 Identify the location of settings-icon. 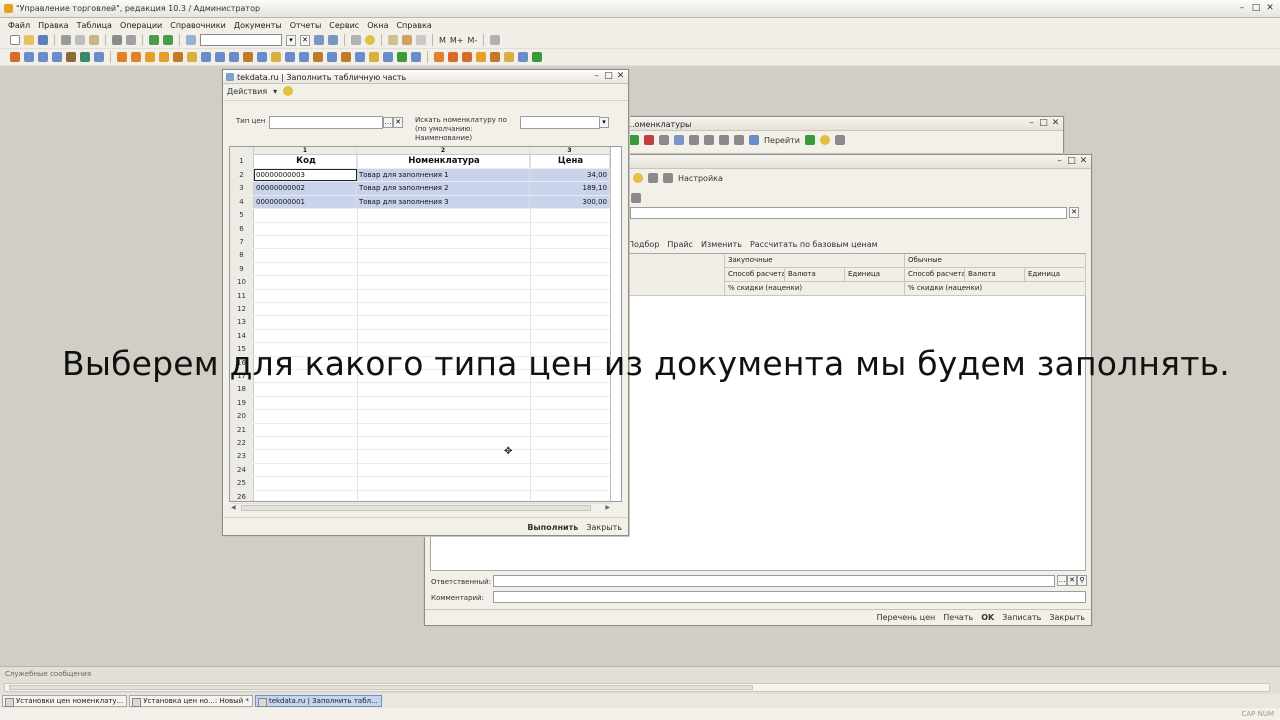
(668, 178).